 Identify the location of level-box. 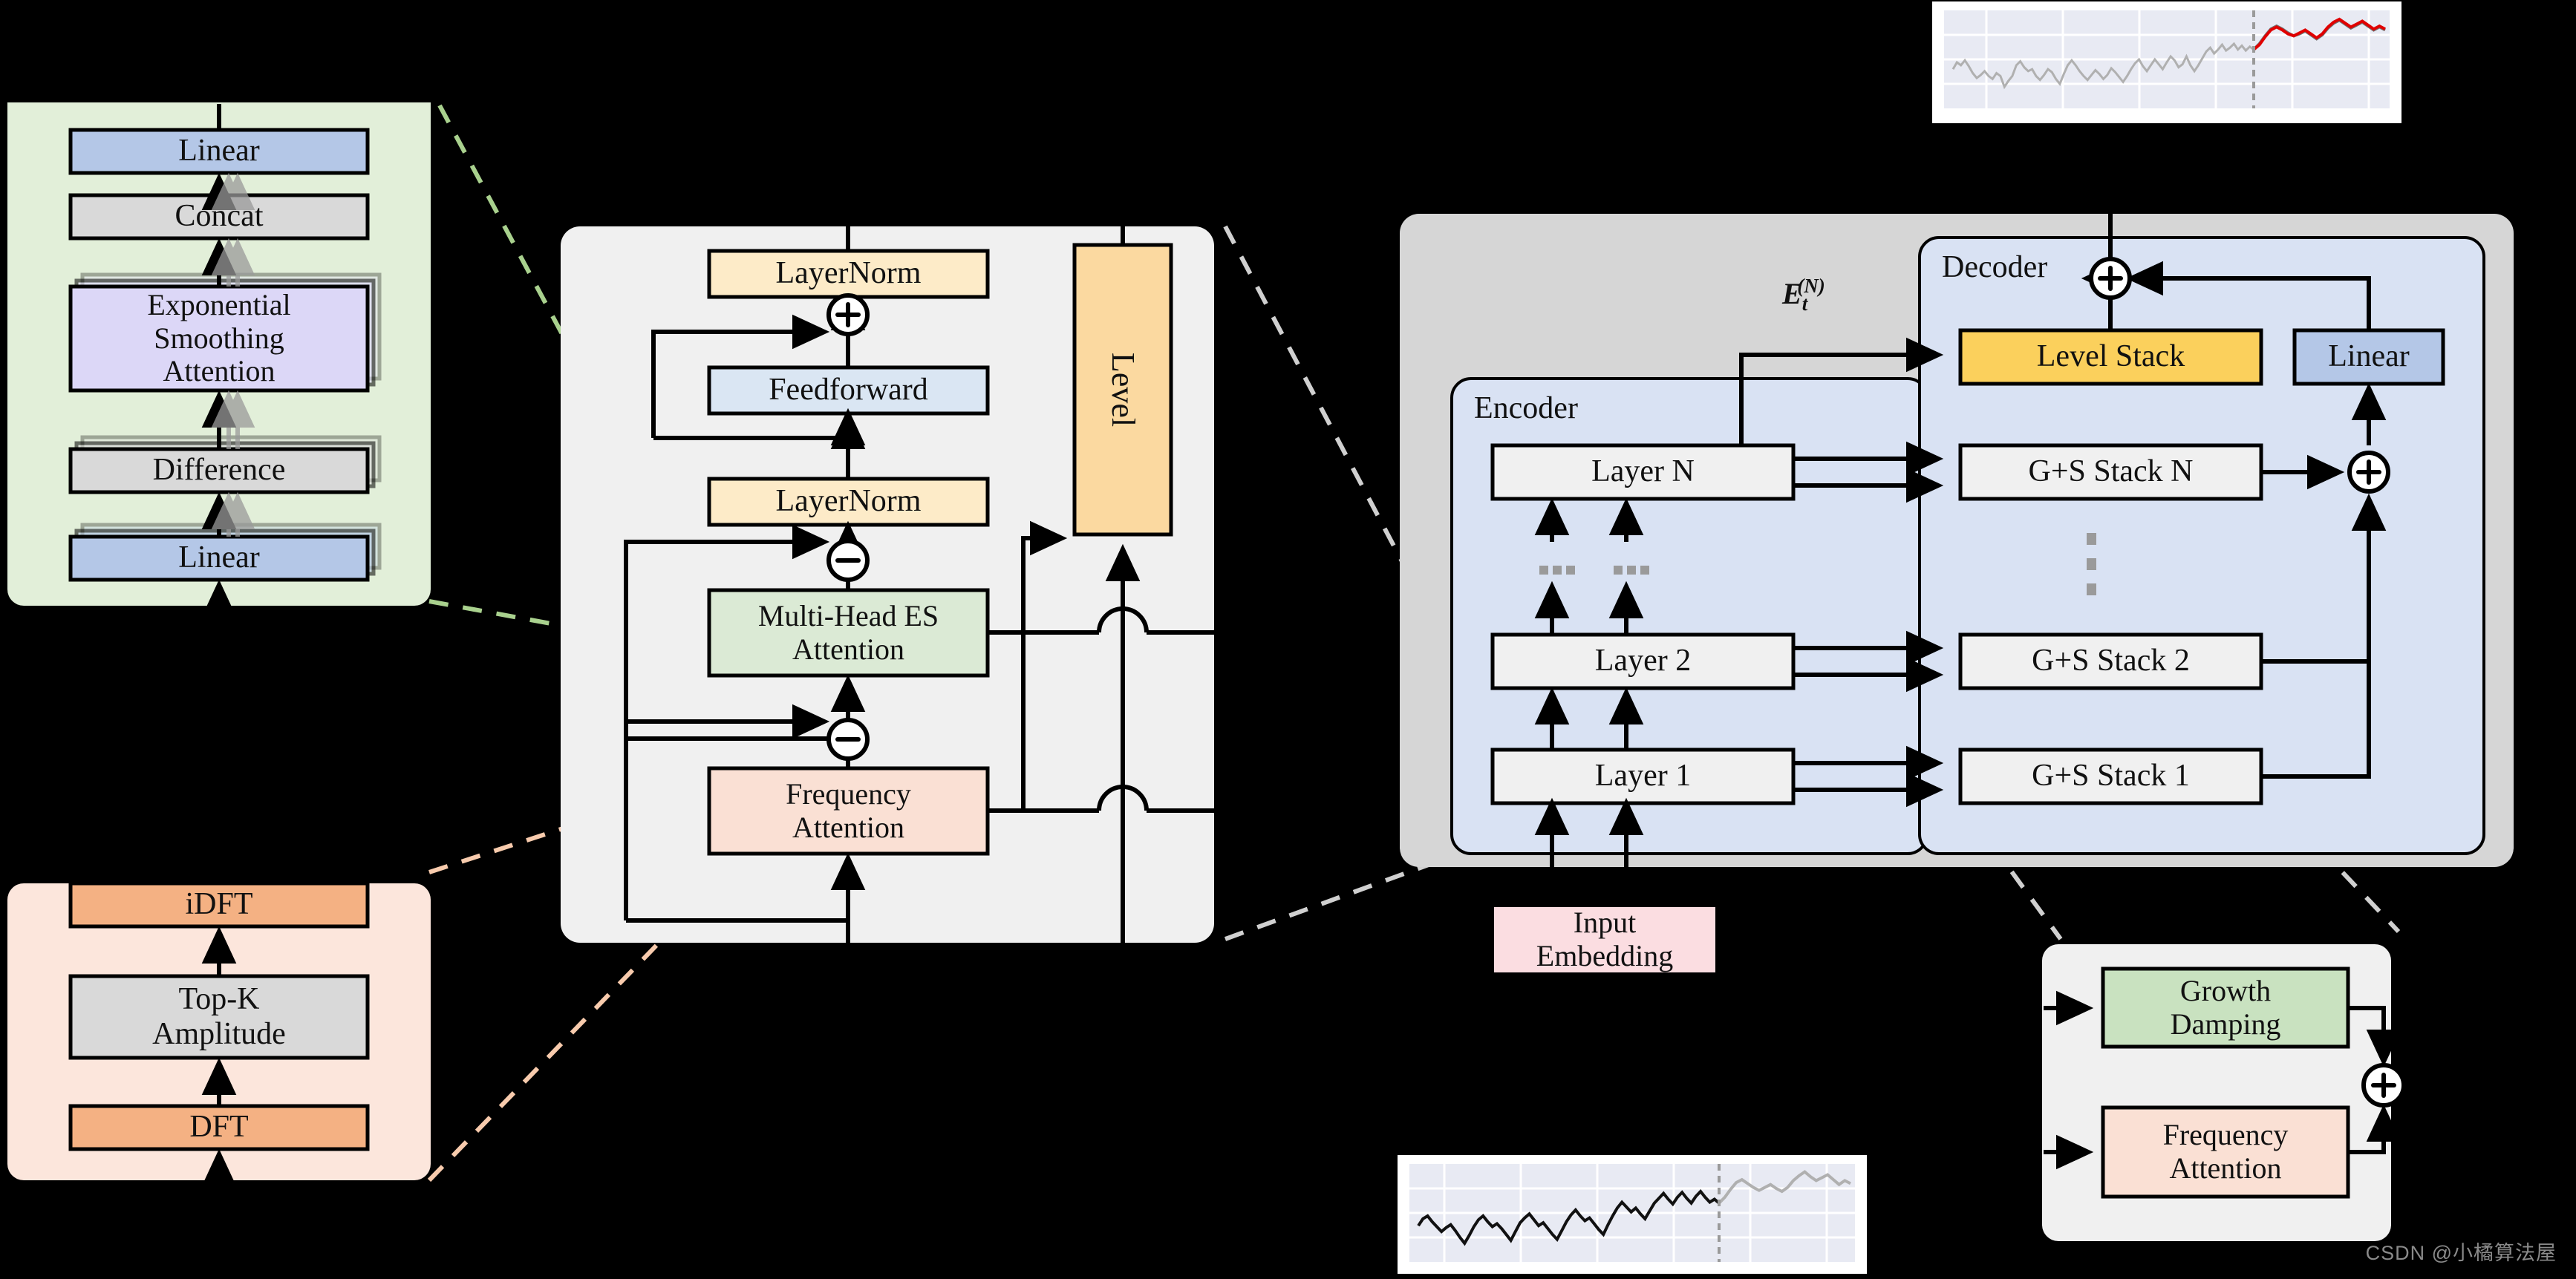
(1122, 390).